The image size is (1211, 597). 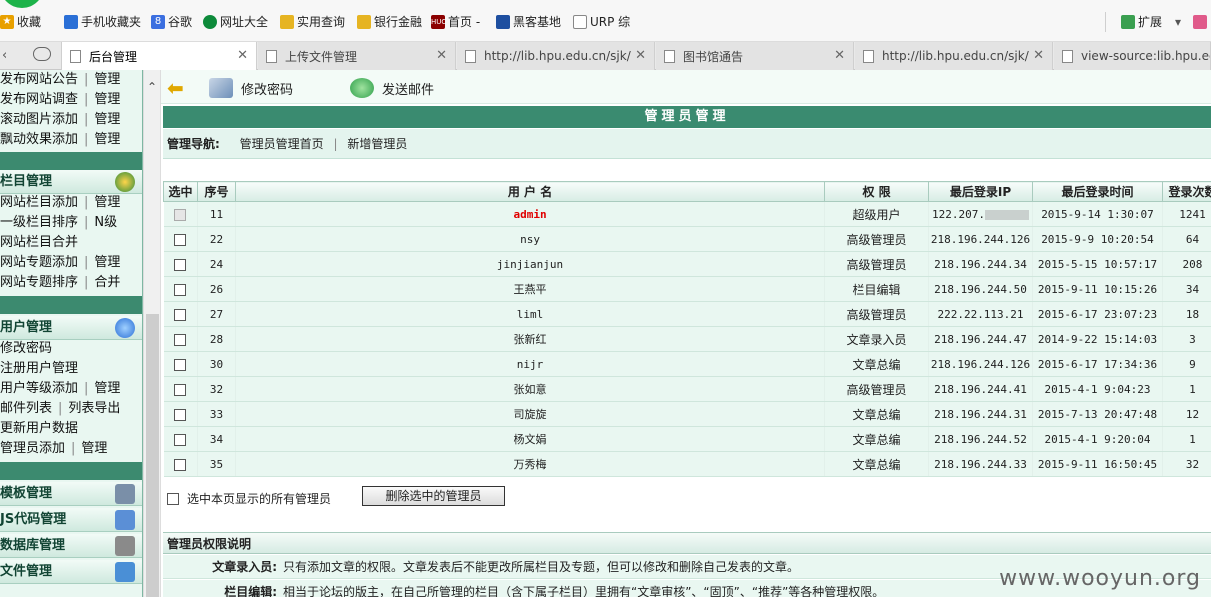 What do you see at coordinates (71, 520) in the screenshot?
I see `nav-head-js-code: JS代码管理` at bounding box center [71, 520].